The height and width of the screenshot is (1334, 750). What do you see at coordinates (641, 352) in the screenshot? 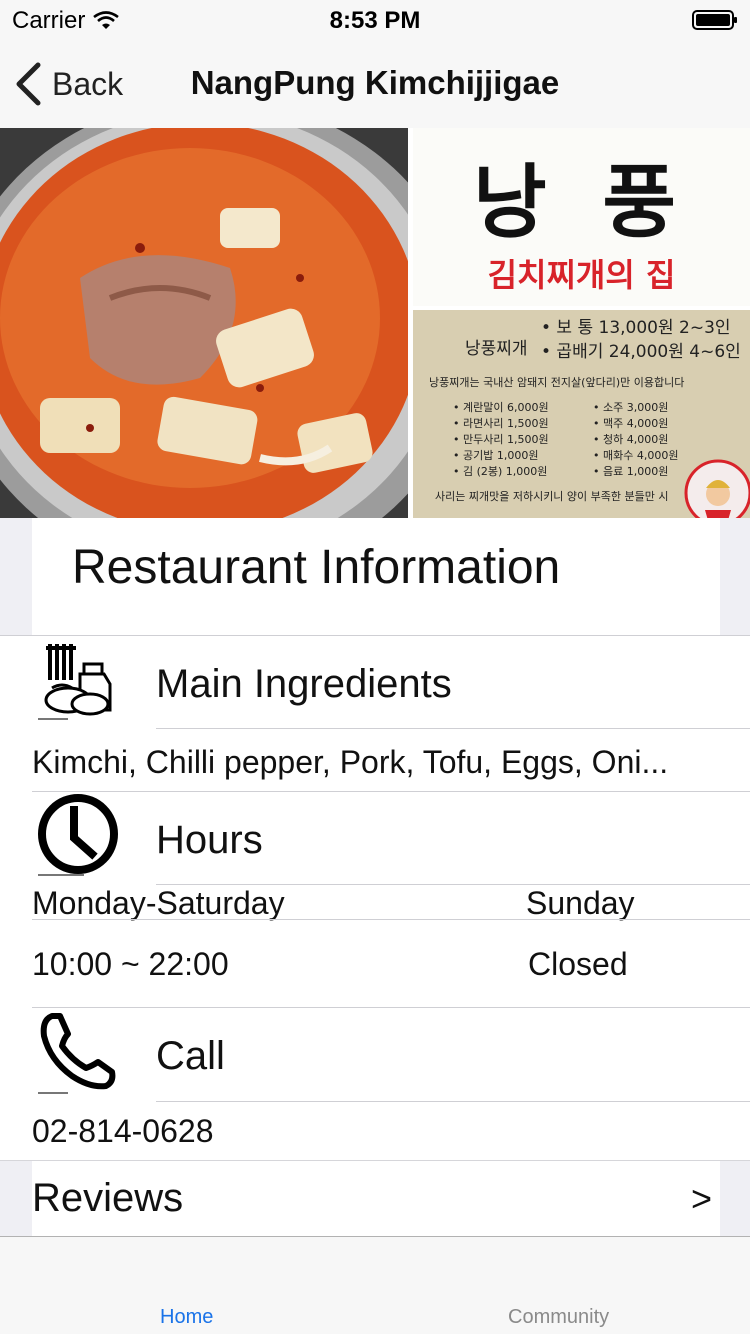
I see `menu-price-line: • 곱배기 24,000원 4~6인` at bounding box center [641, 352].